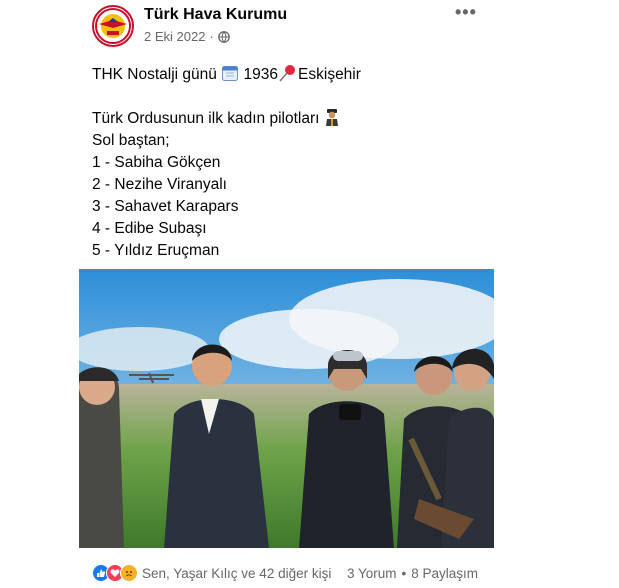  I want to click on pilot-icon, so click(331, 117).